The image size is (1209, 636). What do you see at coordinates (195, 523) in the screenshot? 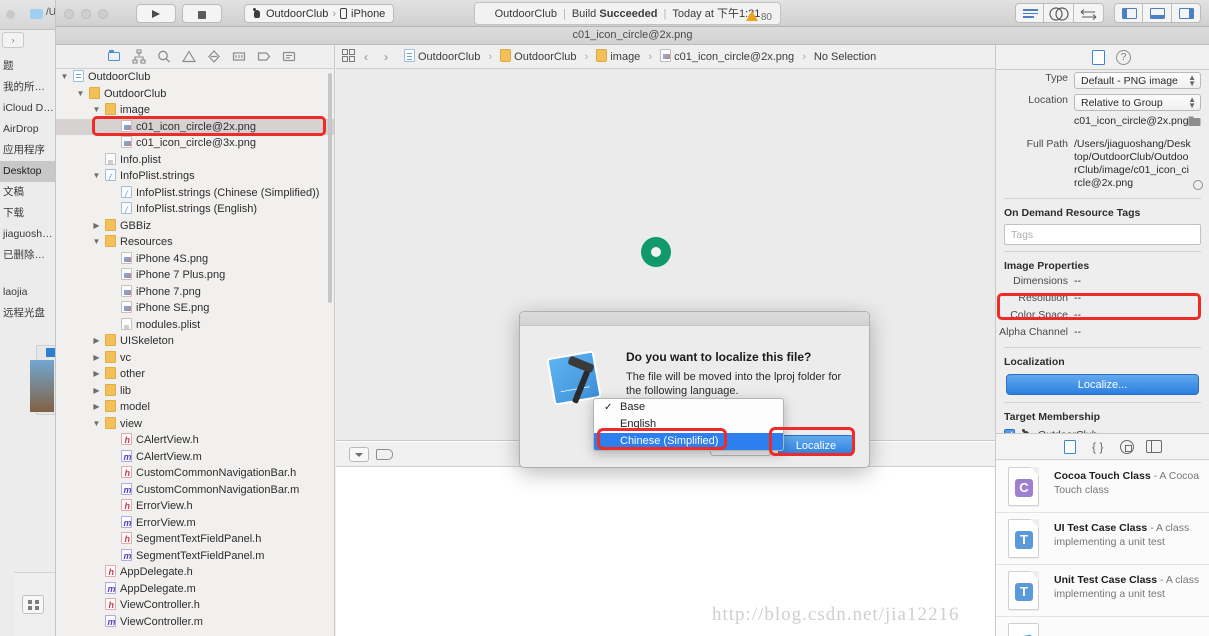
I see `navigator-row: ErrorView.m` at bounding box center [195, 523].